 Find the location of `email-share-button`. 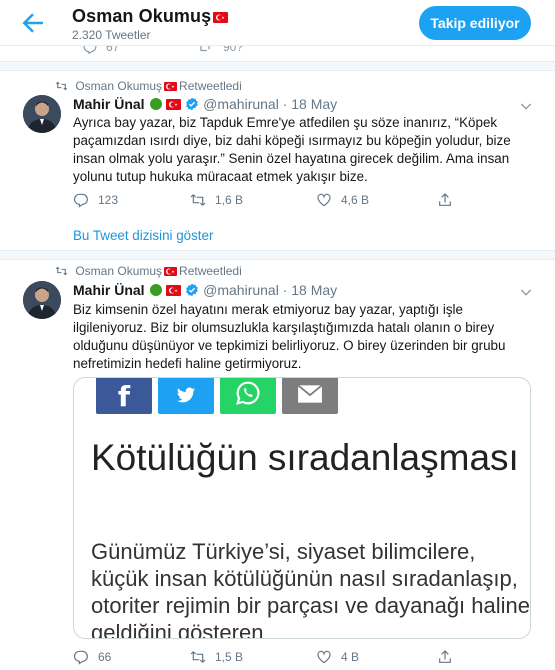

email-share-button is located at coordinates (310, 396).